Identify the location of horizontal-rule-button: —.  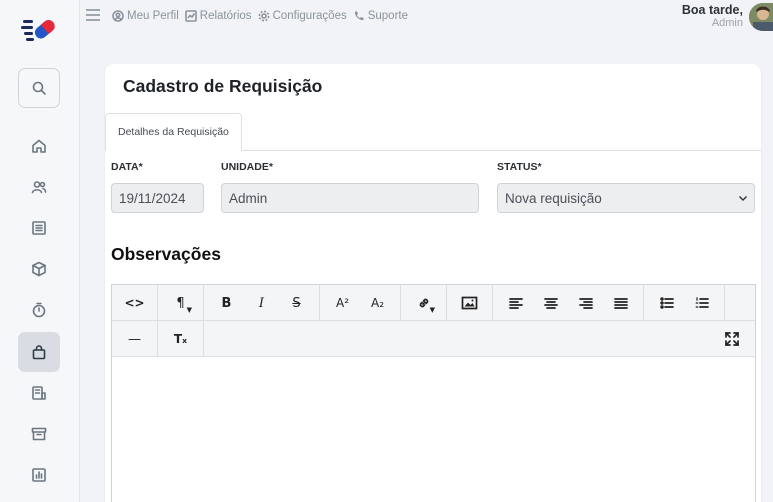
(134, 339).